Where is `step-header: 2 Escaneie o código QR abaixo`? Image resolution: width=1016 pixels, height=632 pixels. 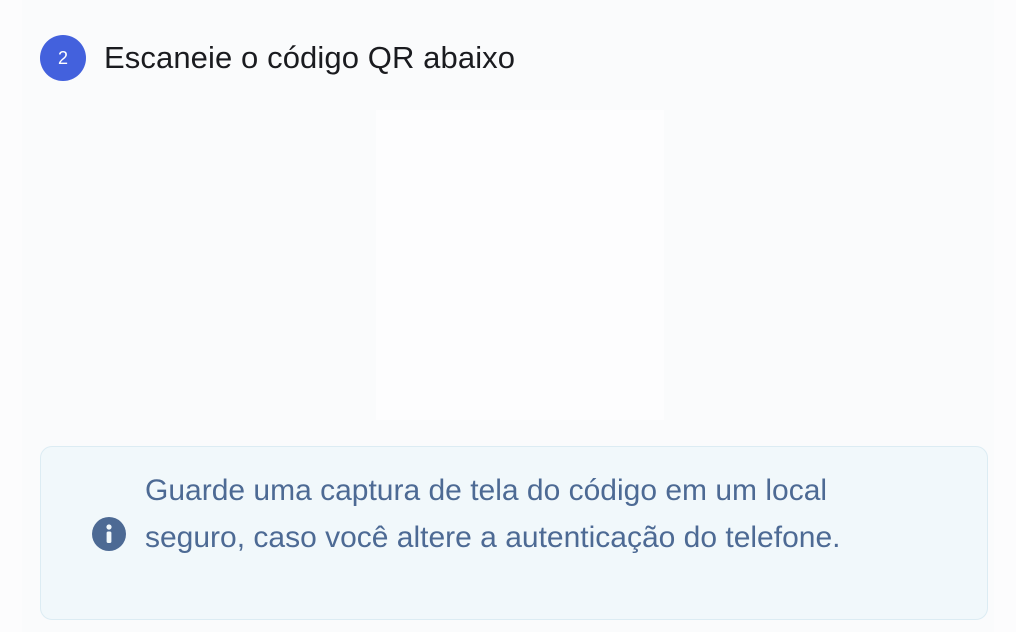
step-header: 2 Escaneie o código QR abaixo is located at coordinates (277, 58).